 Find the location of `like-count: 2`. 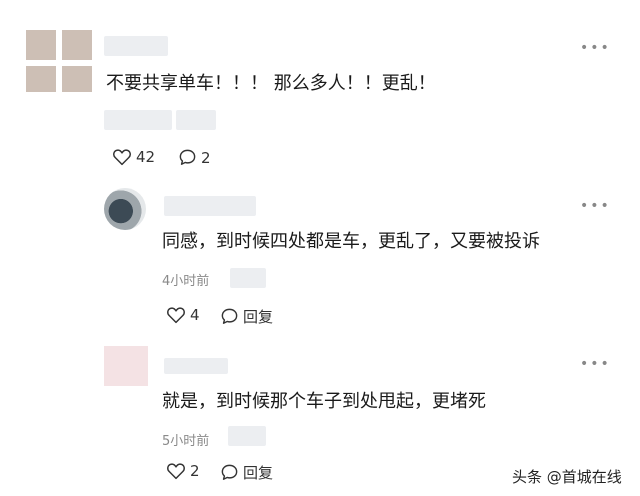

like-count: 2 is located at coordinates (195, 471).